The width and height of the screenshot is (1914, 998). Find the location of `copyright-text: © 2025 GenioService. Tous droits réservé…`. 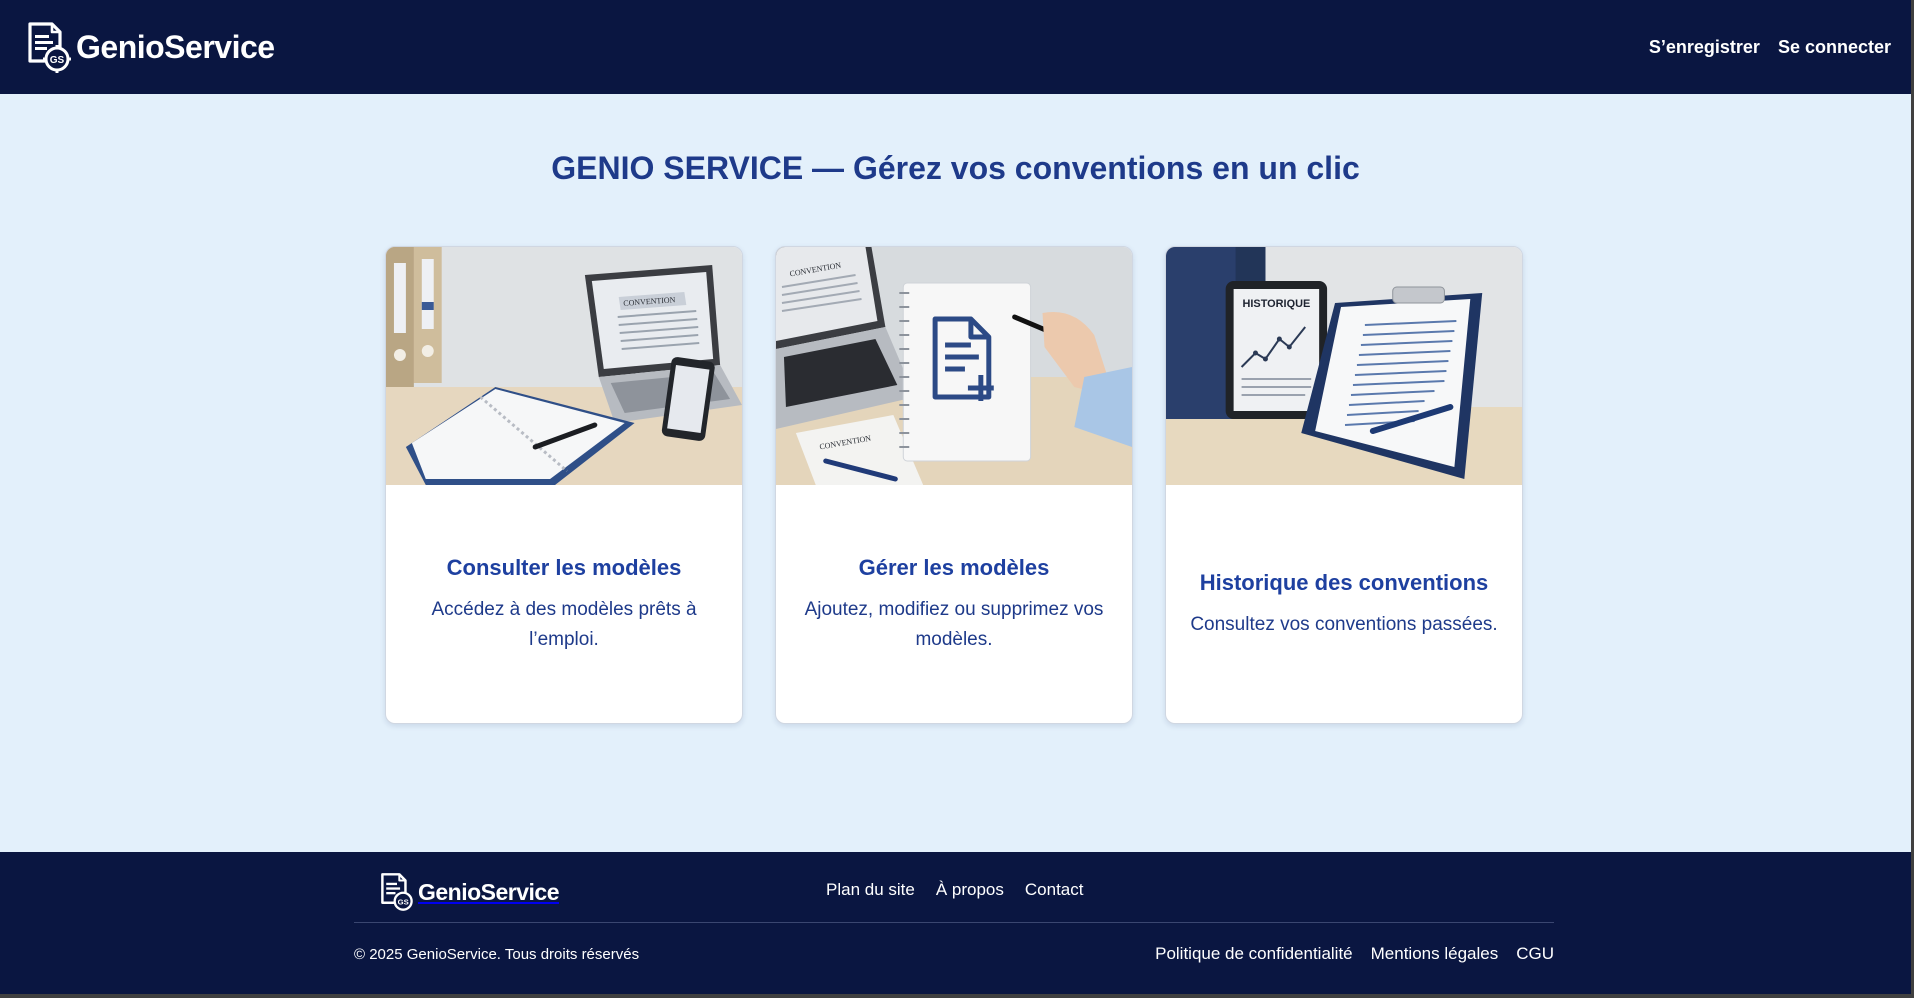

copyright-text: © 2025 GenioService. Tous droits réservé… is located at coordinates (497, 954).